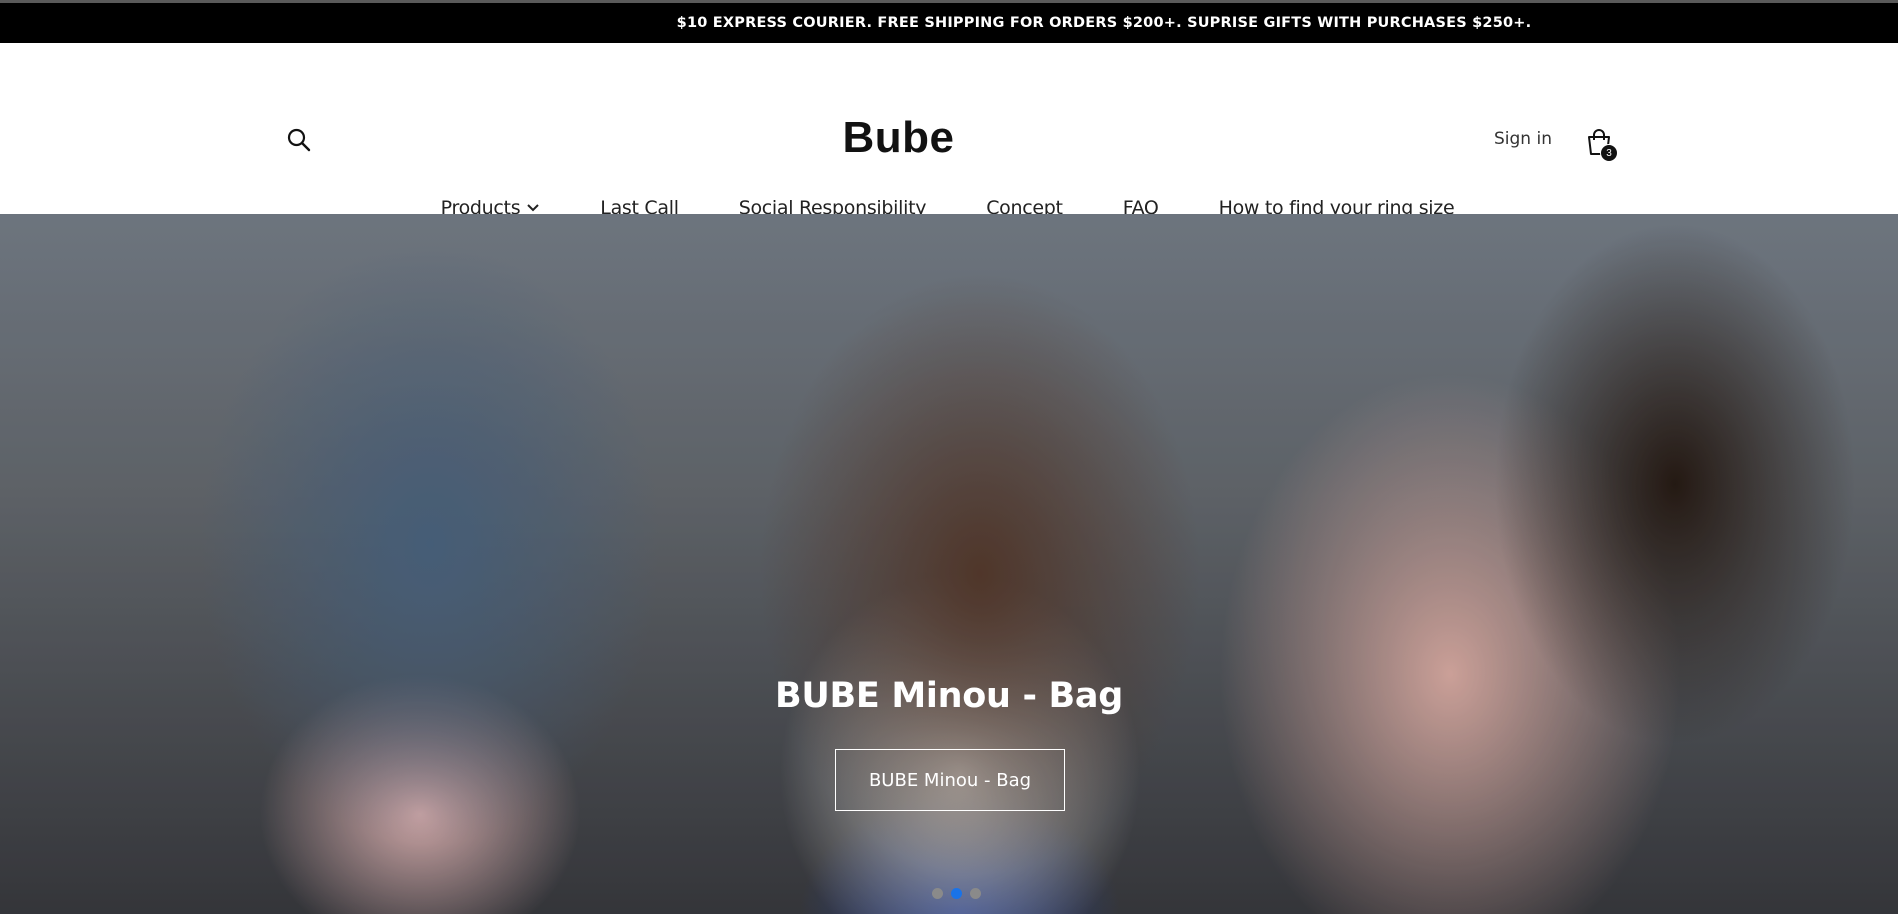 The height and width of the screenshot is (914, 1898). I want to click on cart-button: 3, so click(1602, 145).